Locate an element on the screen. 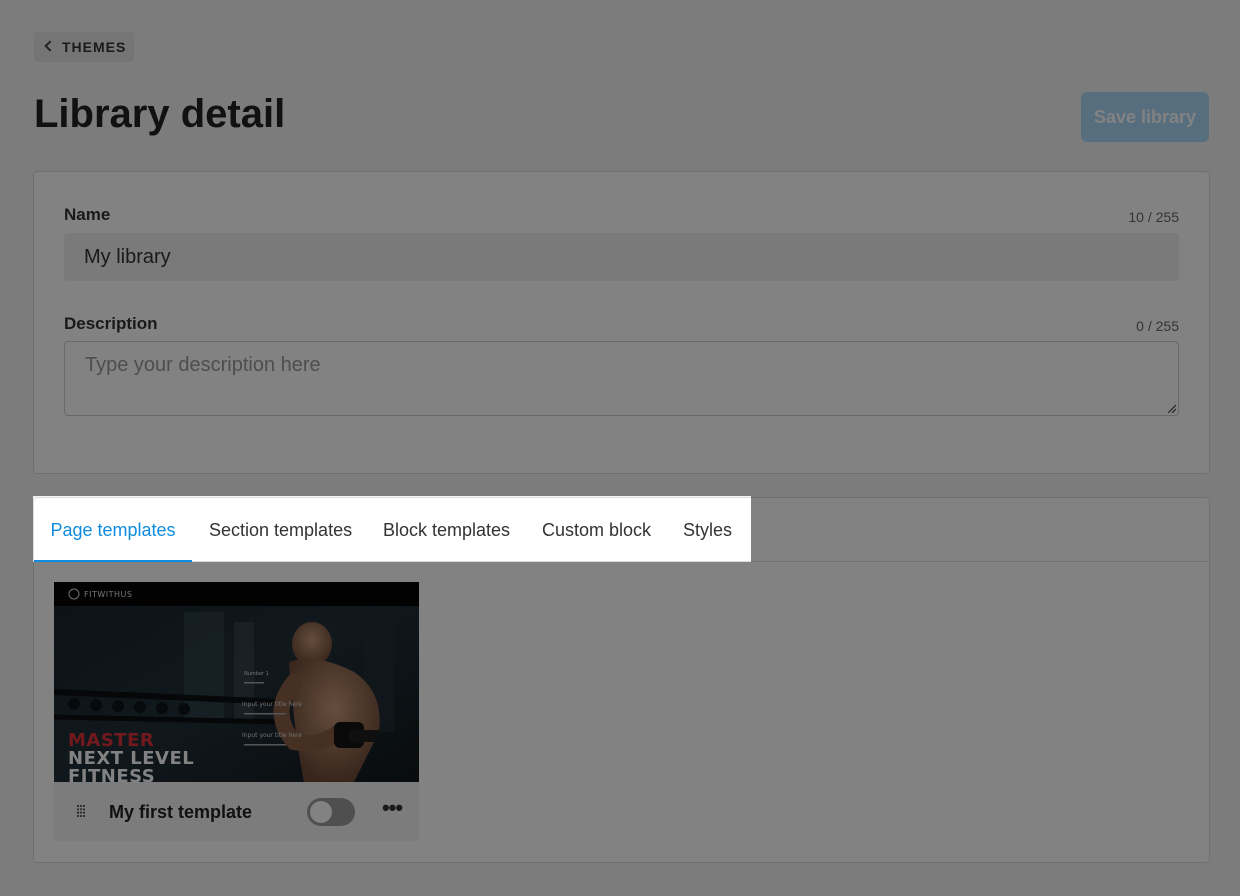 The image size is (1240, 896). tab-section-templates: Section templates is located at coordinates (280, 530).